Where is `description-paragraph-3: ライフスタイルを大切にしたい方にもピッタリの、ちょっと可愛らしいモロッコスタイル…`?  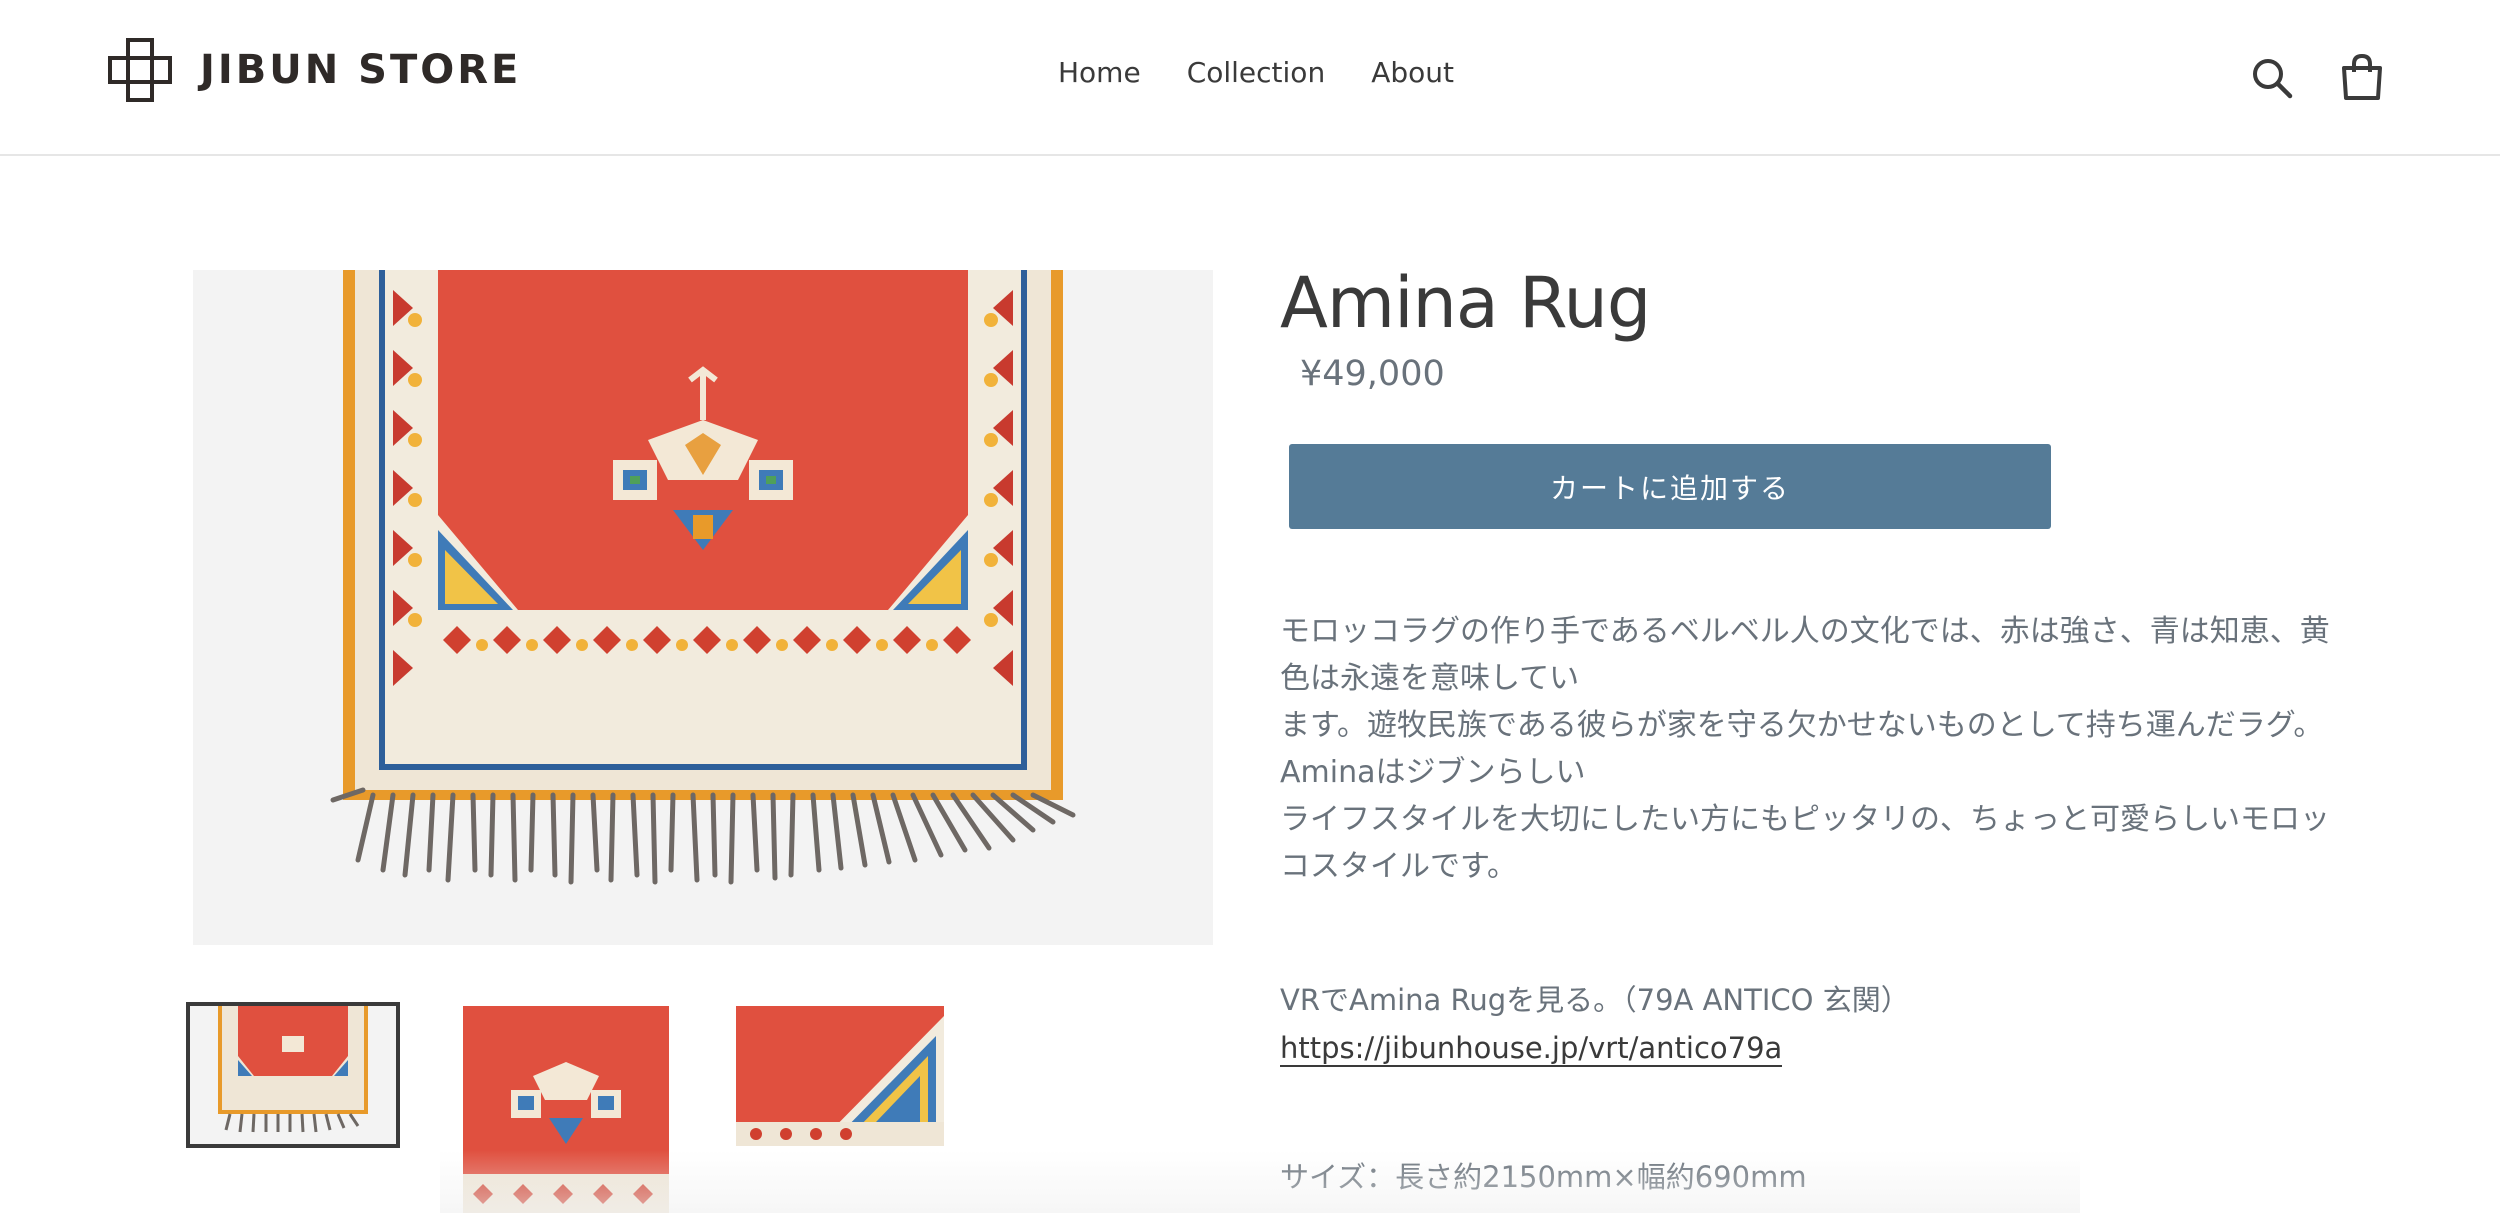 description-paragraph-3: ライフスタイルを大切にしたい方にもピッタリの、ちょっと可愛らしいモロッコスタイル… is located at coordinates (1805, 843).